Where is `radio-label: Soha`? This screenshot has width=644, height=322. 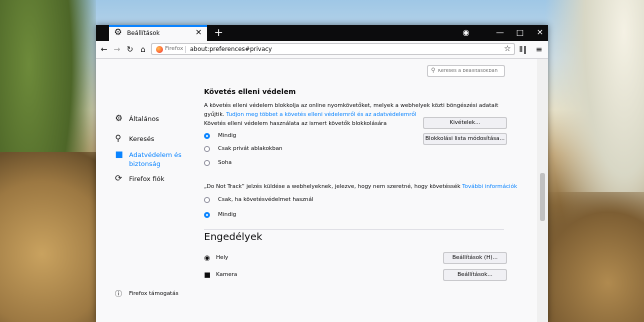
radio-label: Soha is located at coordinates (225, 163).